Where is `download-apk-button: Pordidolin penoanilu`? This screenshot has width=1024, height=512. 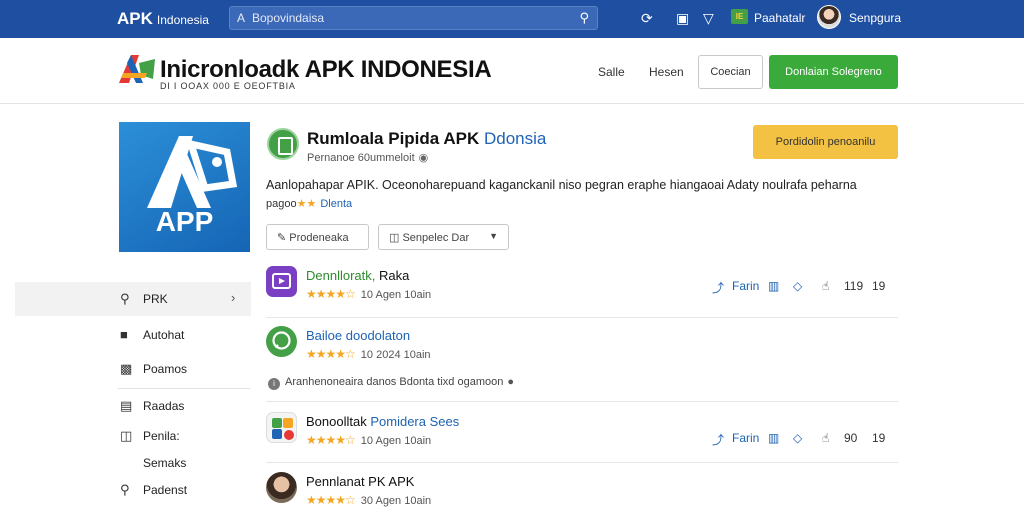
download-apk-button: Pordidolin penoanilu is located at coordinates (825, 142).